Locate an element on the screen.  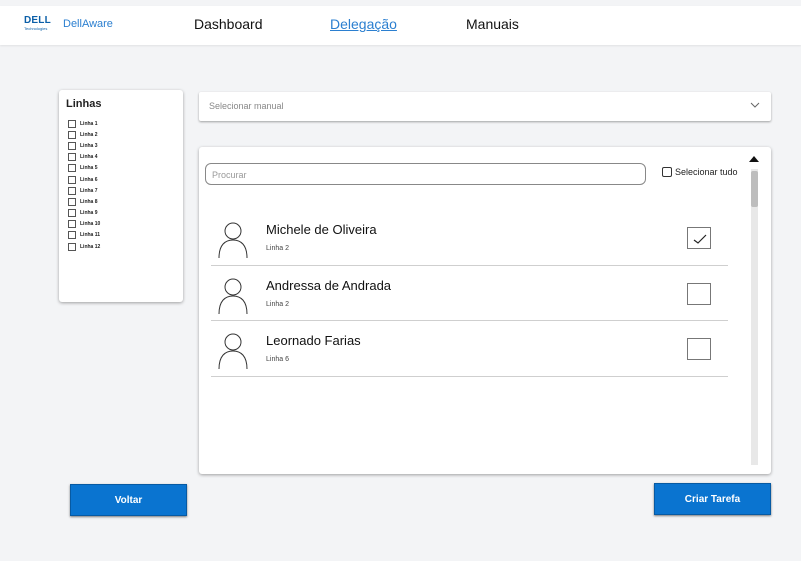
scrollbar-track is located at coordinates (754, 317).